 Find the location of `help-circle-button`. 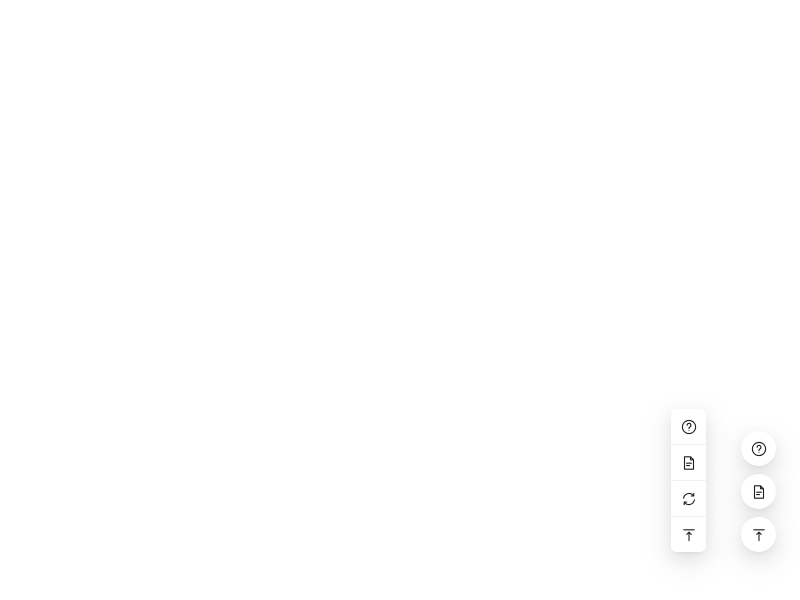

help-circle-button is located at coordinates (758, 448).